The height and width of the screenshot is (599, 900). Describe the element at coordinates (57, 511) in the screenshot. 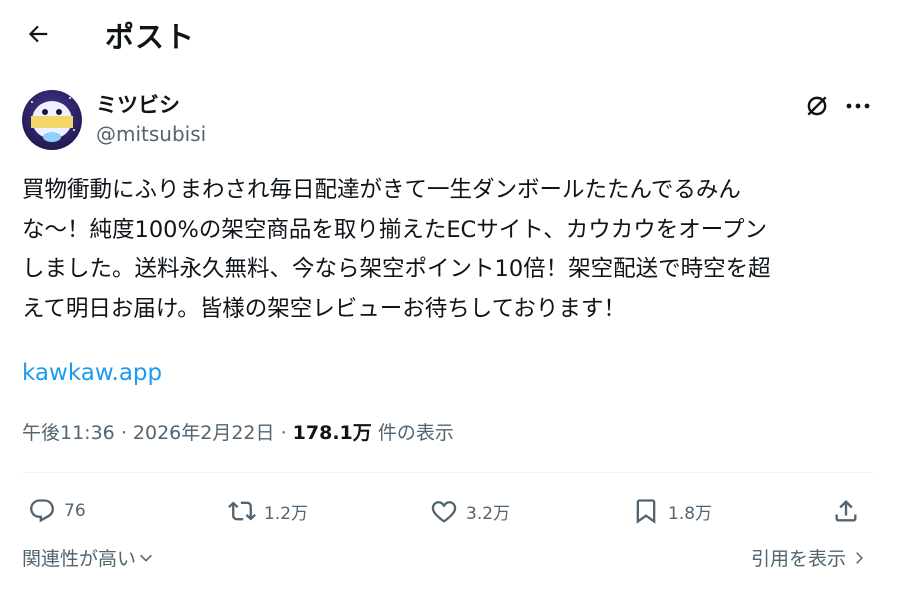

I see `reply-button: 76` at that location.